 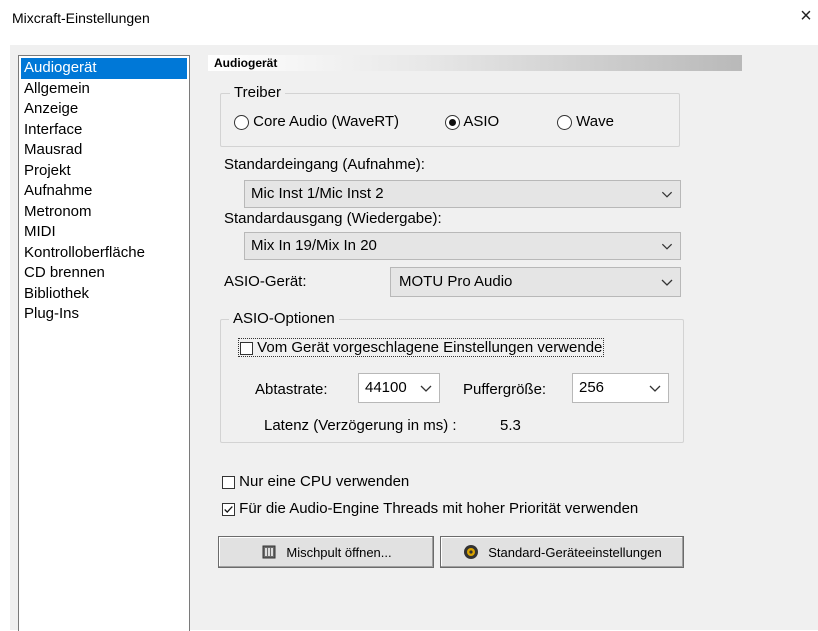 What do you see at coordinates (104, 253) in the screenshot?
I see `sidebar-item-kontrolloberflaeche: Kontrolloberfläche` at bounding box center [104, 253].